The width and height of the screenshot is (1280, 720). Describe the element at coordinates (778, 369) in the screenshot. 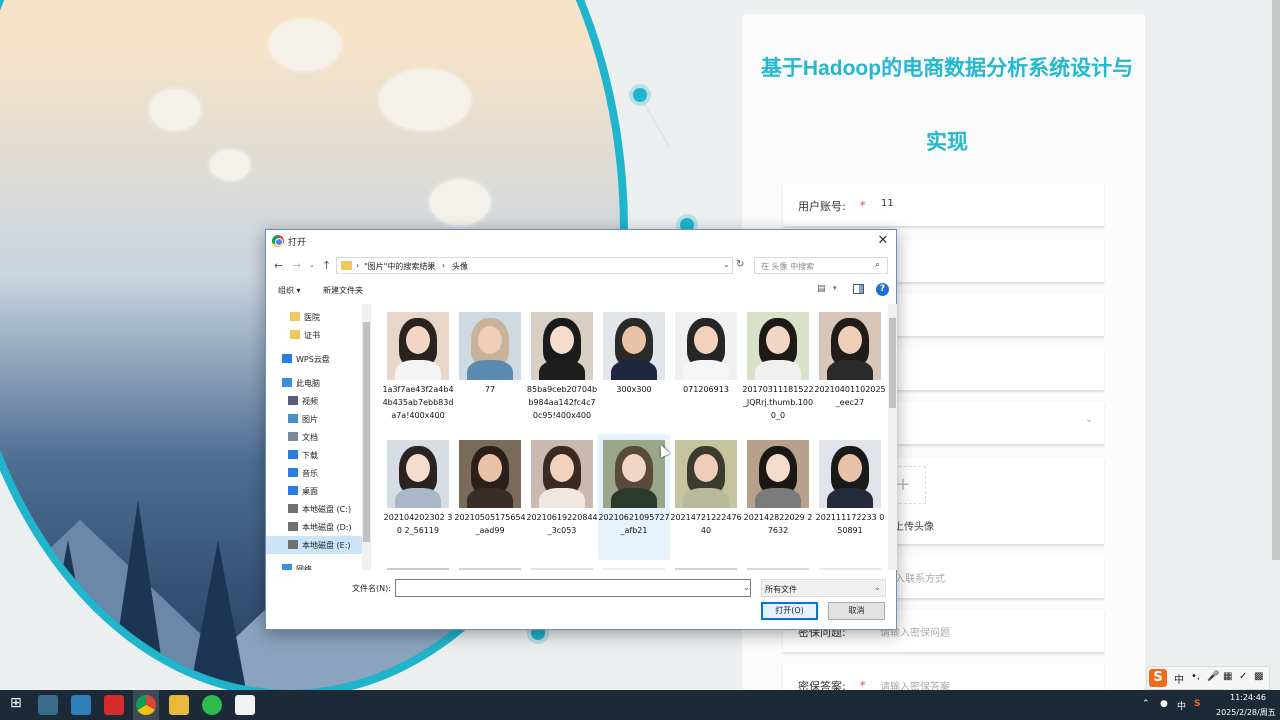

I see `file-item: 20170311181522_JQRrj.thumb.1000_0` at that location.